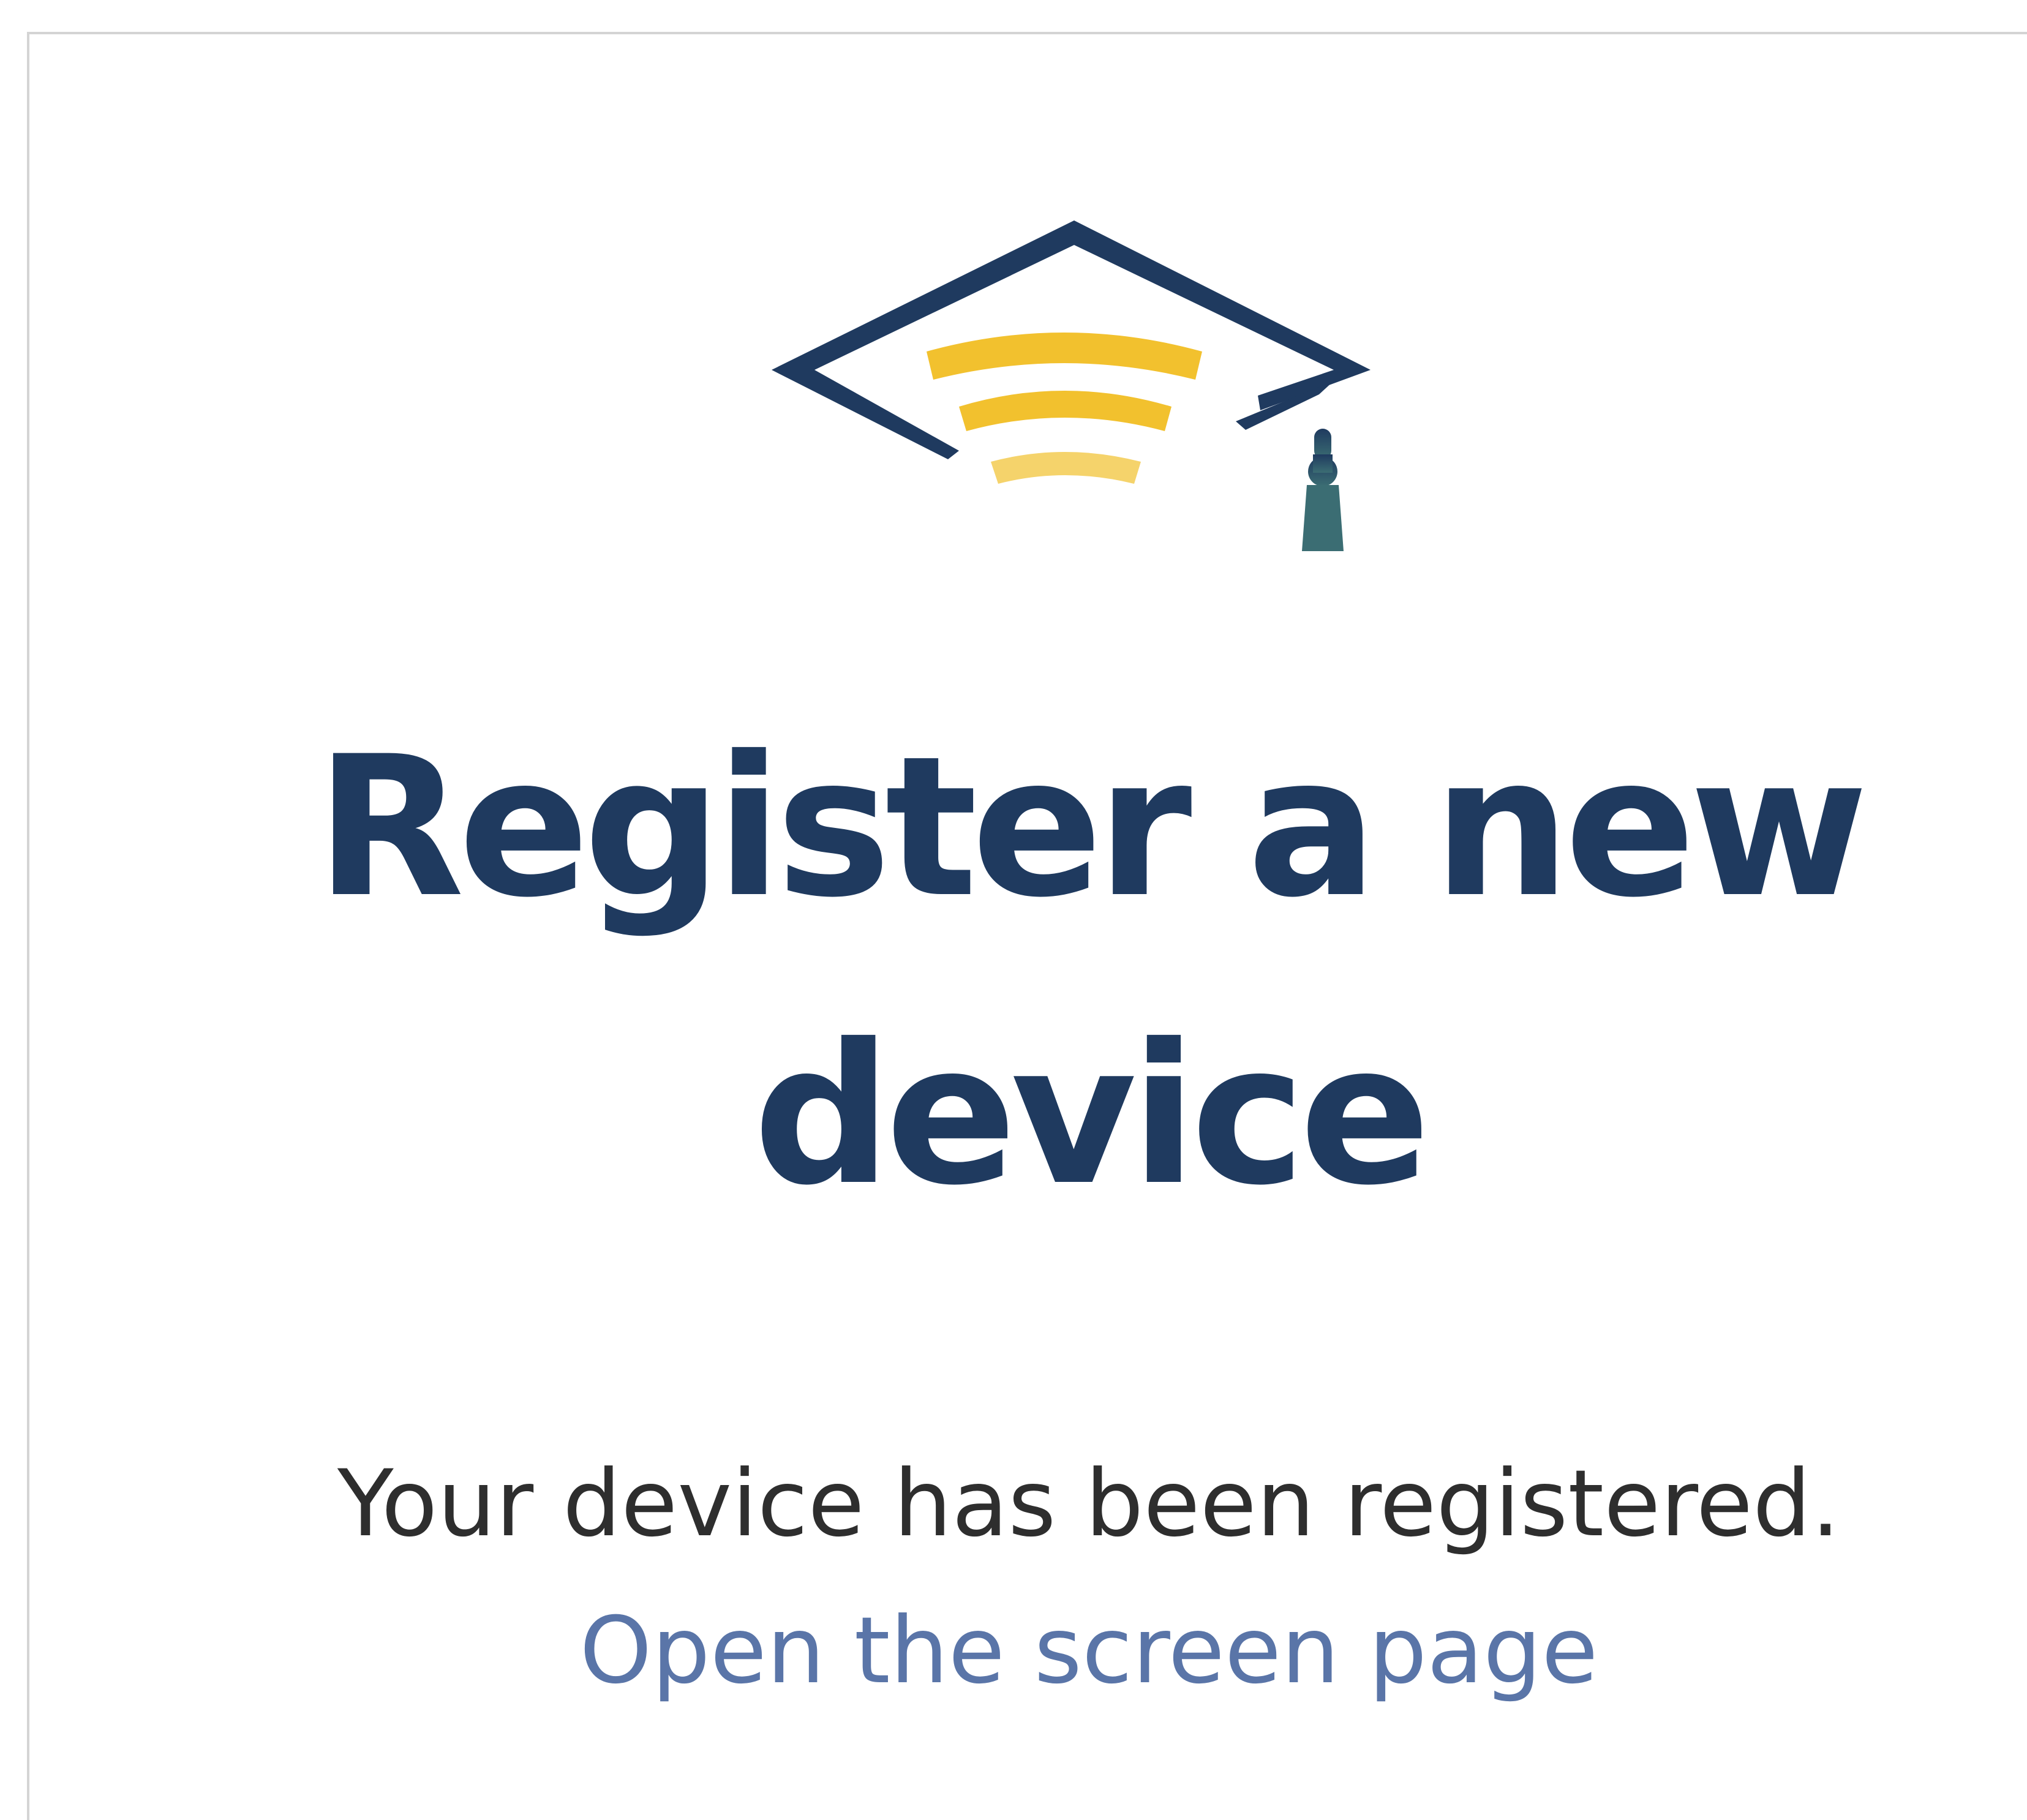 This screenshot has height=1820, width=2027. What do you see at coordinates (1088, 1504) in the screenshot?
I see `status-message: Your device has been registered.` at bounding box center [1088, 1504].